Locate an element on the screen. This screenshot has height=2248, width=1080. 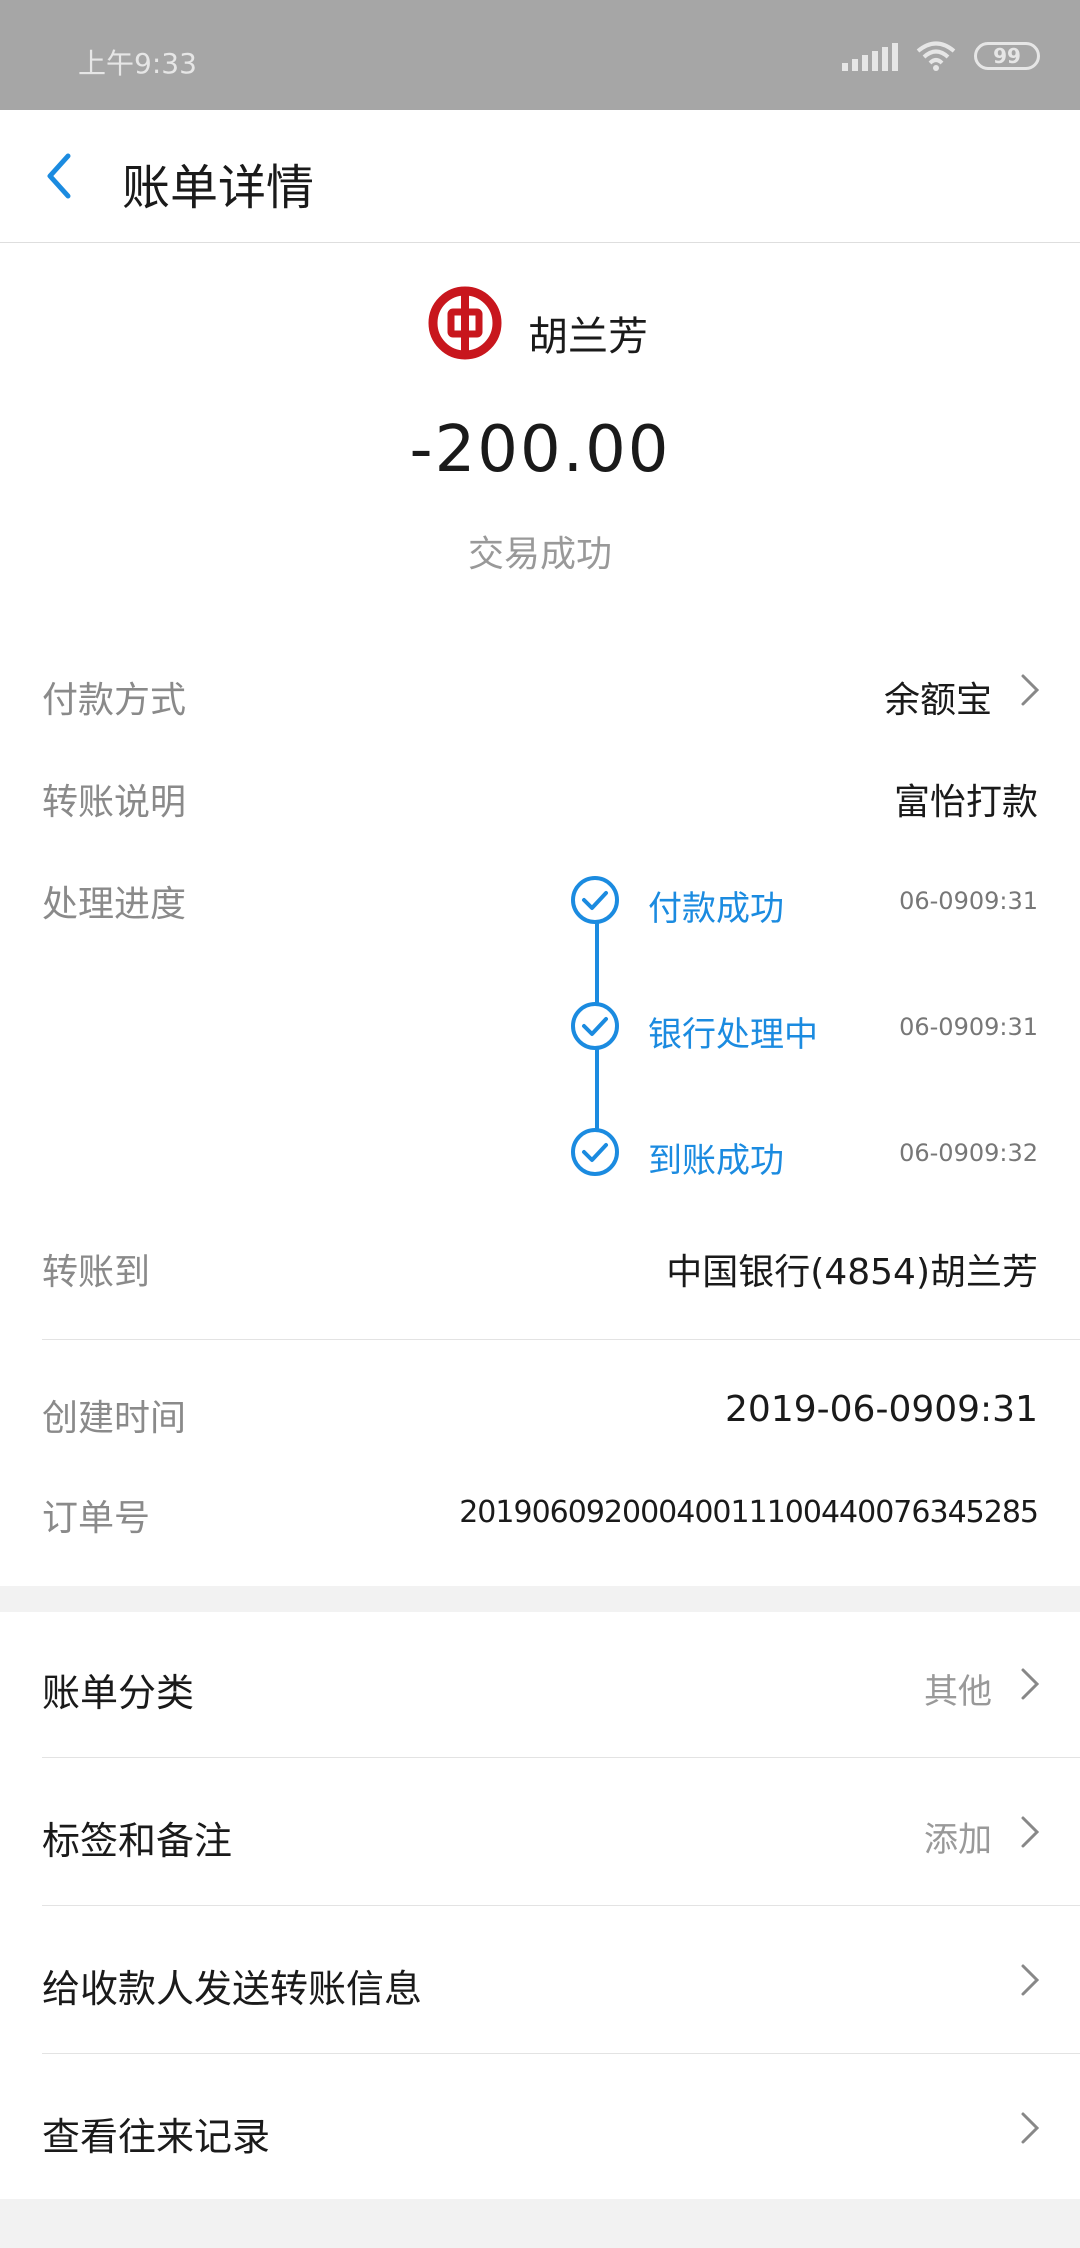
transaction-status: 交易成功 is located at coordinates (539, 554).